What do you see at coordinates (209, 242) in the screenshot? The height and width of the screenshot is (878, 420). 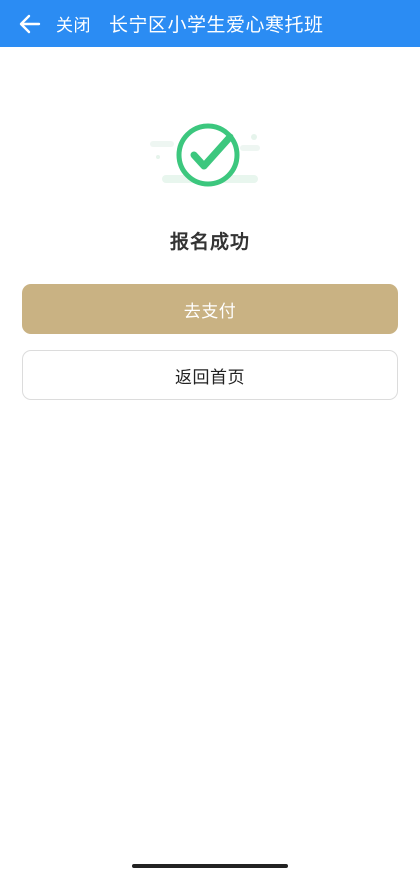 I see `status-title: 报名成功` at bounding box center [209, 242].